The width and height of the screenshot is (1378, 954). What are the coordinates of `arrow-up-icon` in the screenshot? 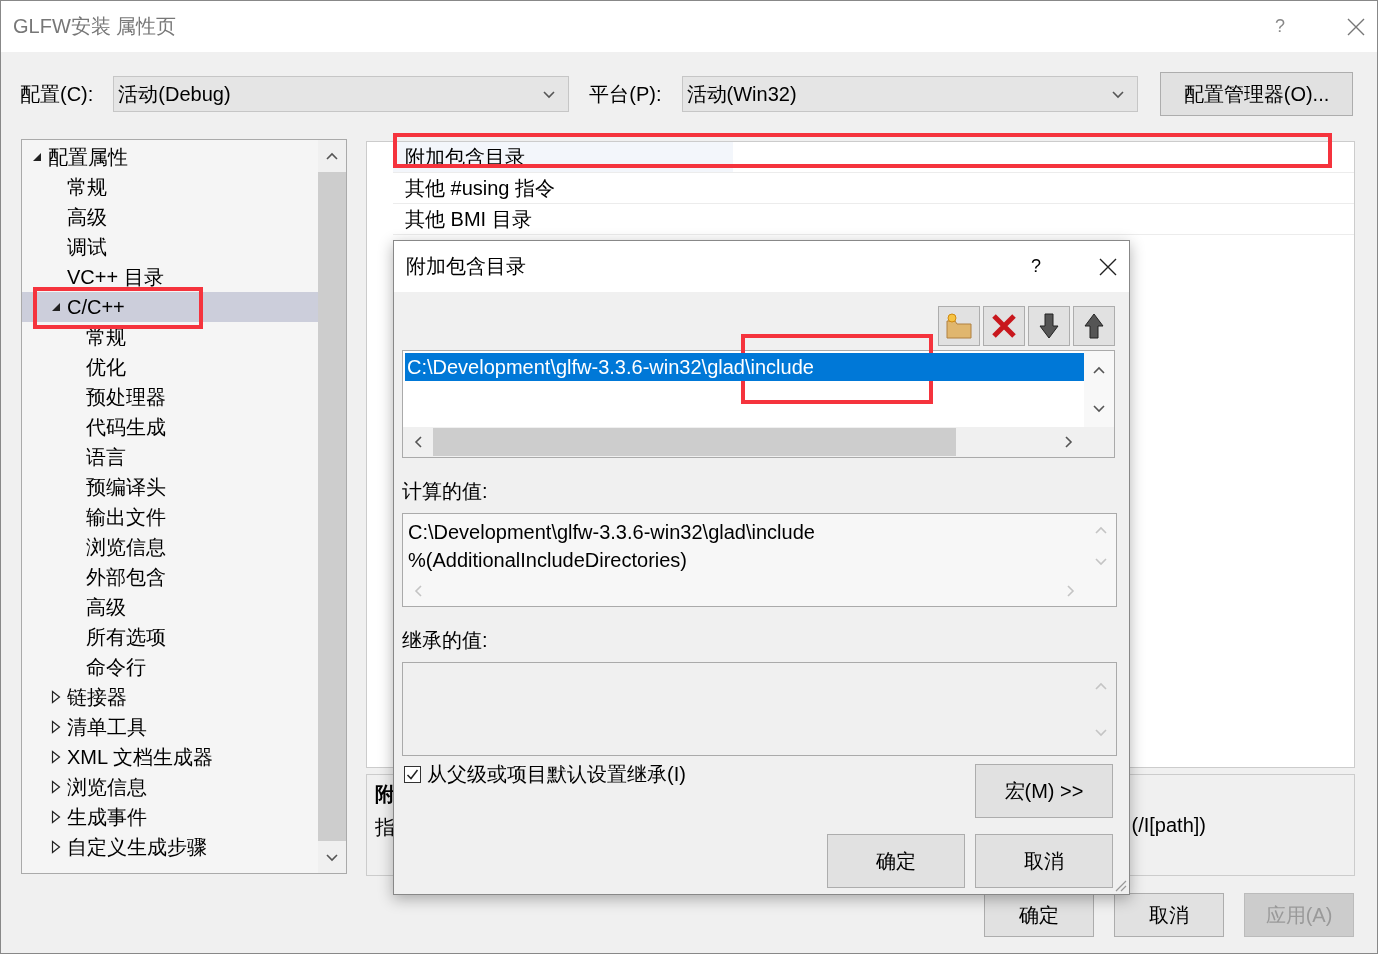 It's located at (1094, 326).